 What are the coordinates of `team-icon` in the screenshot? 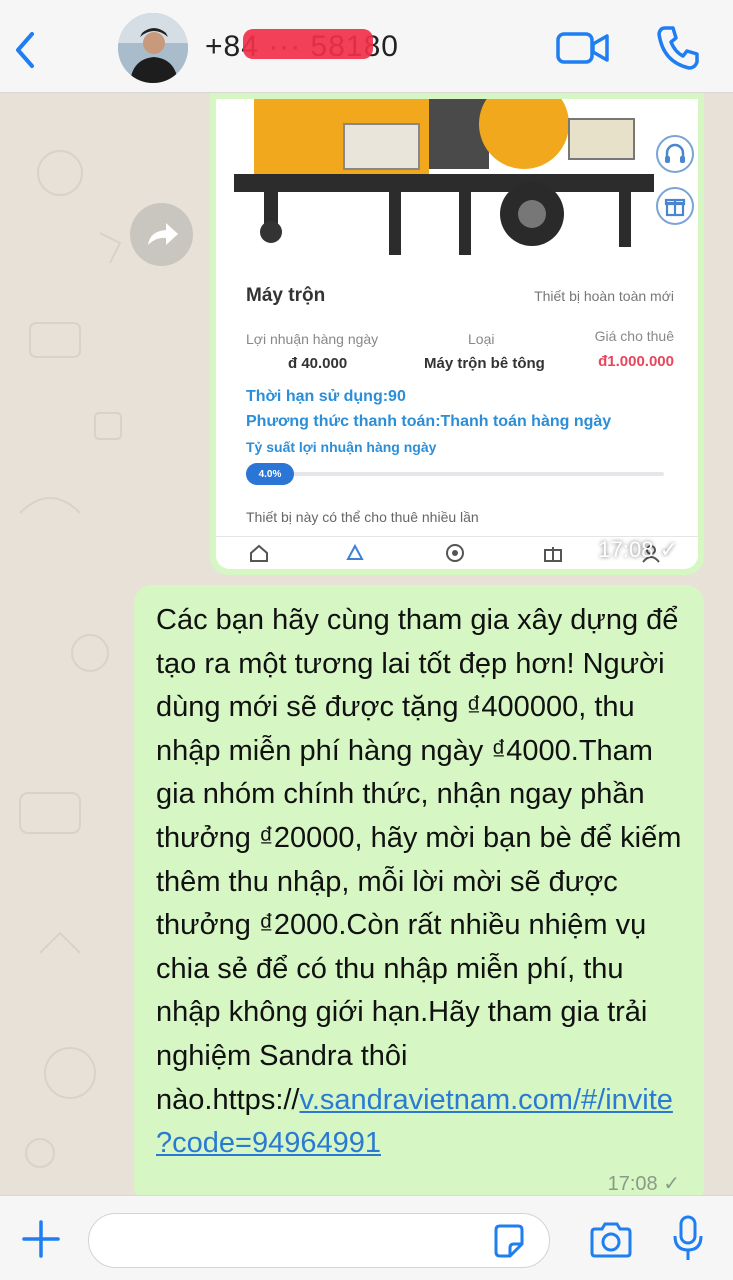 It's located at (455, 553).